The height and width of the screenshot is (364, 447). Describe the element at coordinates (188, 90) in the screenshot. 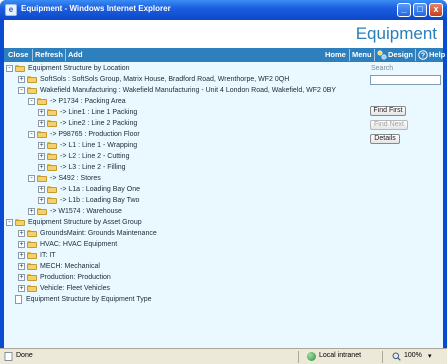

I see `tree-node-label: Wakefield Manufacturing` at that location.